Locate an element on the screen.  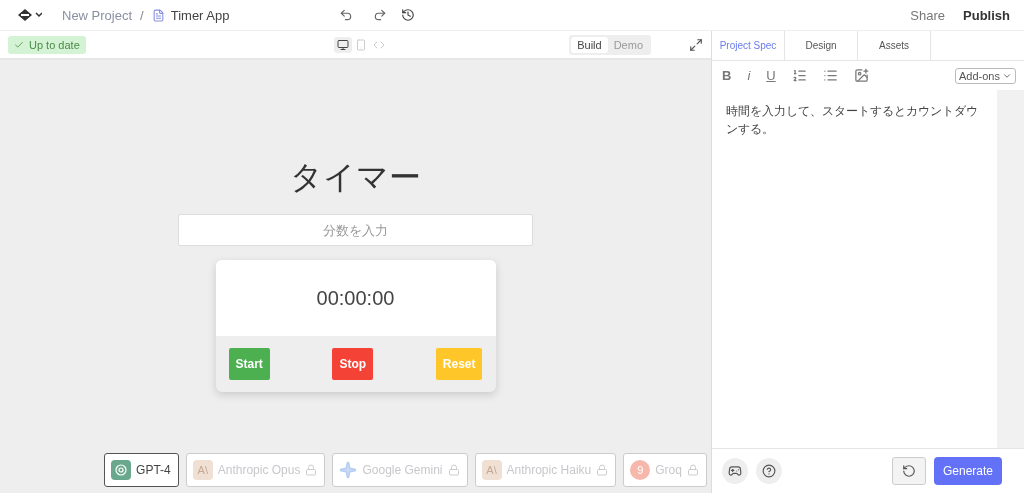
mobile-icon is located at coordinates (360, 44).